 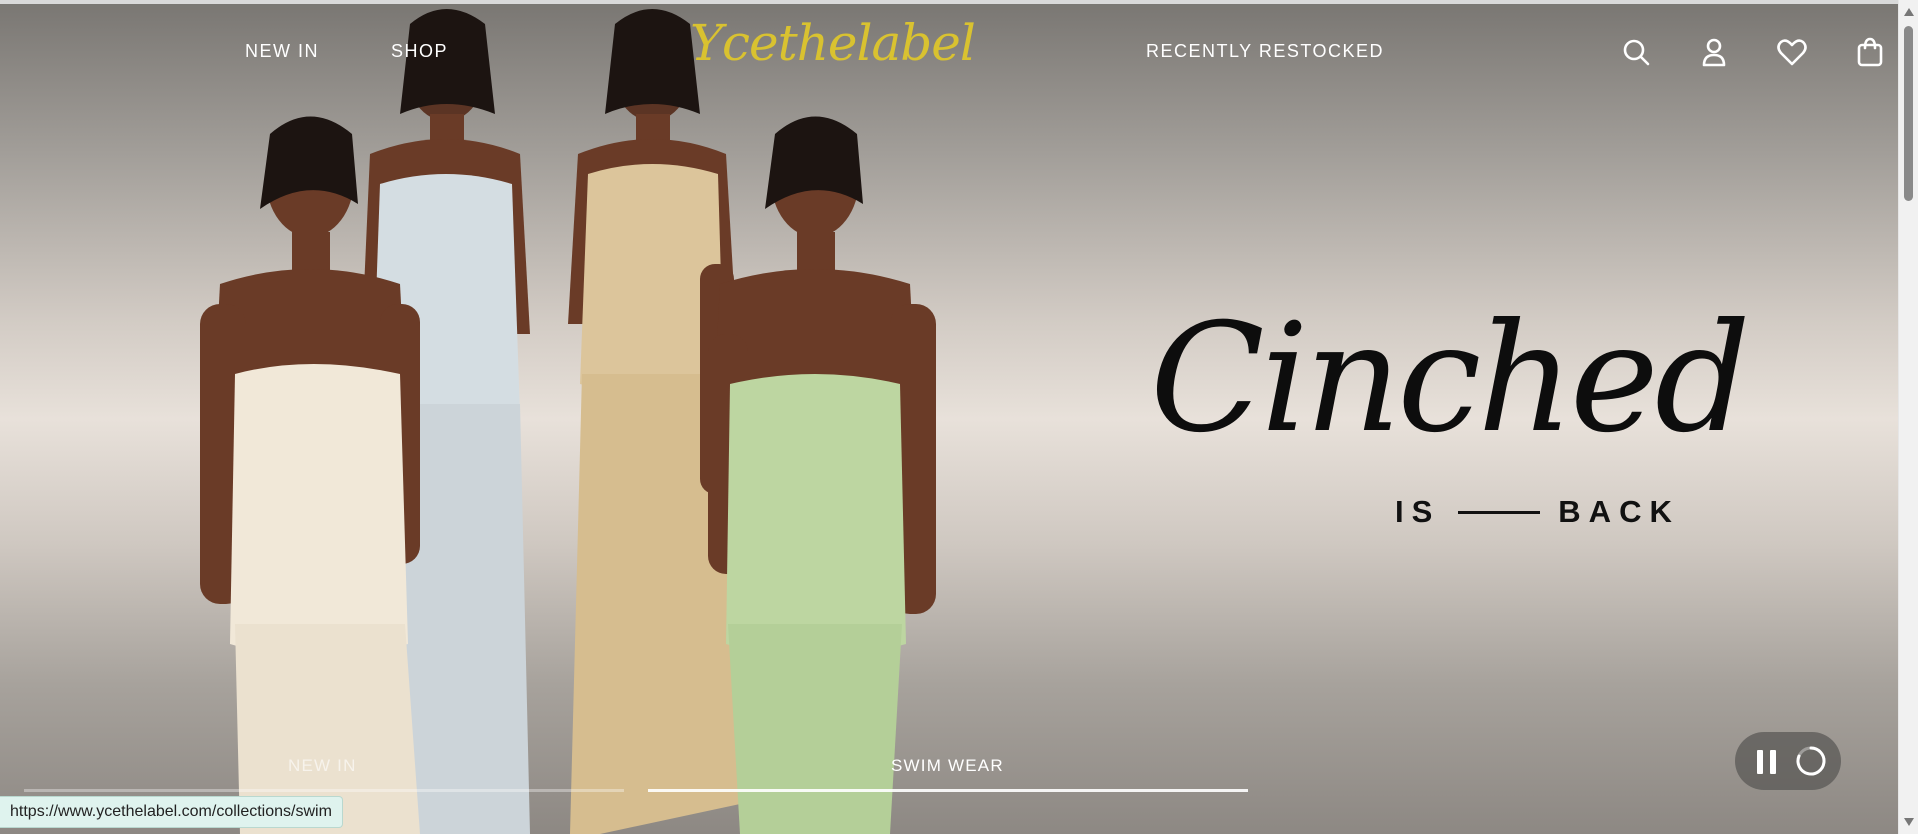 What do you see at coordinates (1909, 822) in the screenshot?
I see `scroll-down-arrow-icon` at bounding box center [1909, 822].